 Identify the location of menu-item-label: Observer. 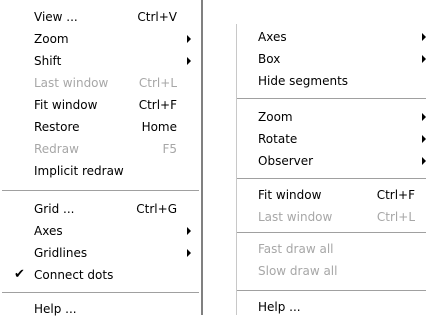
(286, 160).